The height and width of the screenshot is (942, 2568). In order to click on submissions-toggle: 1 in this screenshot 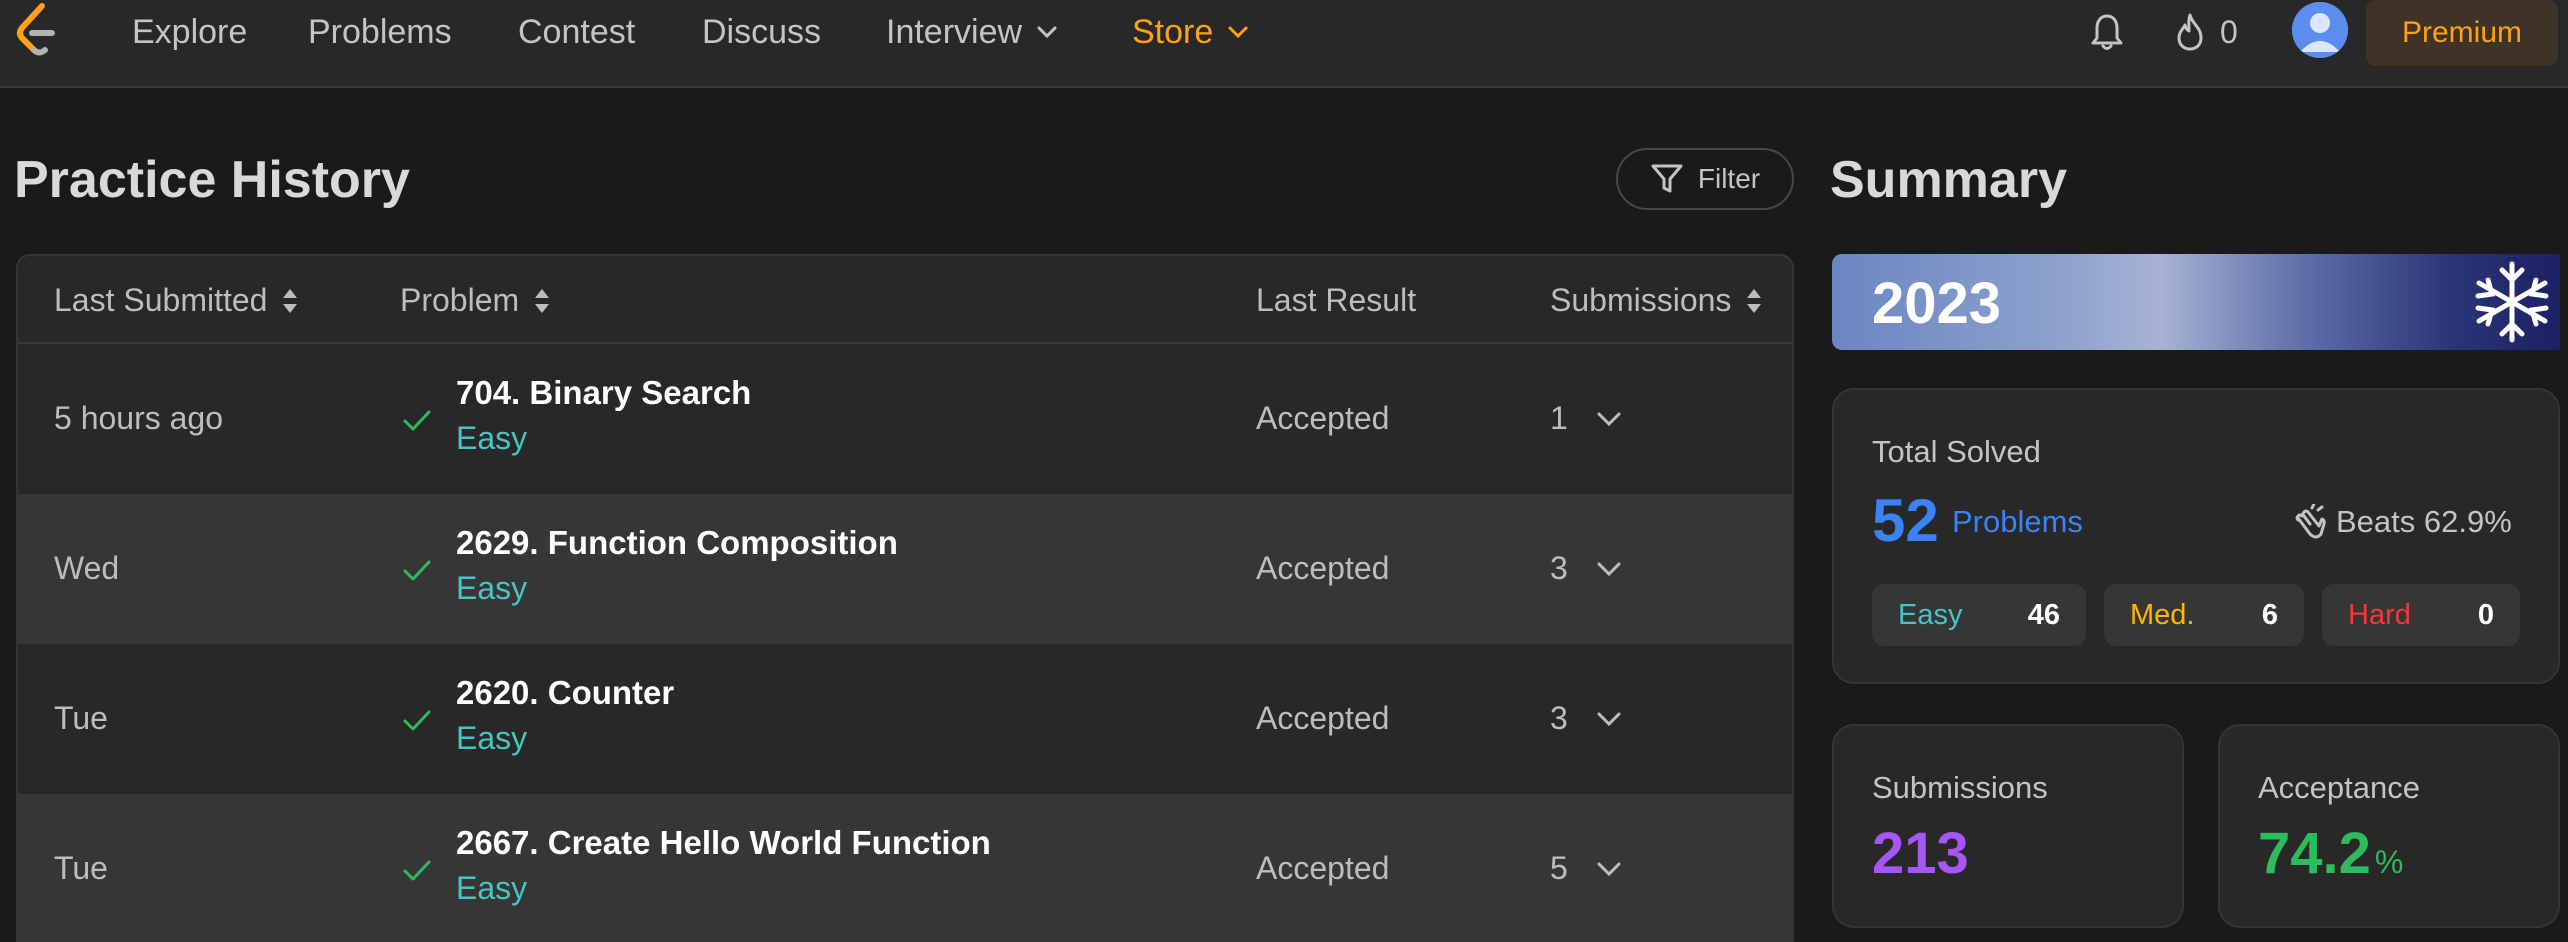, I will do `click(1587, 418)`.